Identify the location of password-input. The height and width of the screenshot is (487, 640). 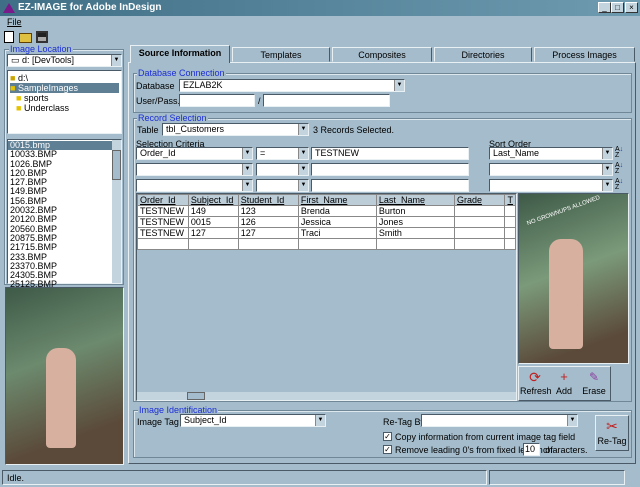
(326, 100).